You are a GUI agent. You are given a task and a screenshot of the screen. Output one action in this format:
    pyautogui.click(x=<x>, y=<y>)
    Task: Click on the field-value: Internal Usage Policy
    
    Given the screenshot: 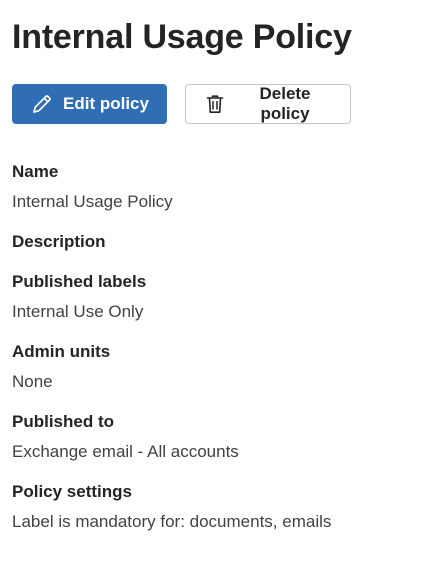 What is the action you would take?
    pyautogui.click(x=92, y=201)
    